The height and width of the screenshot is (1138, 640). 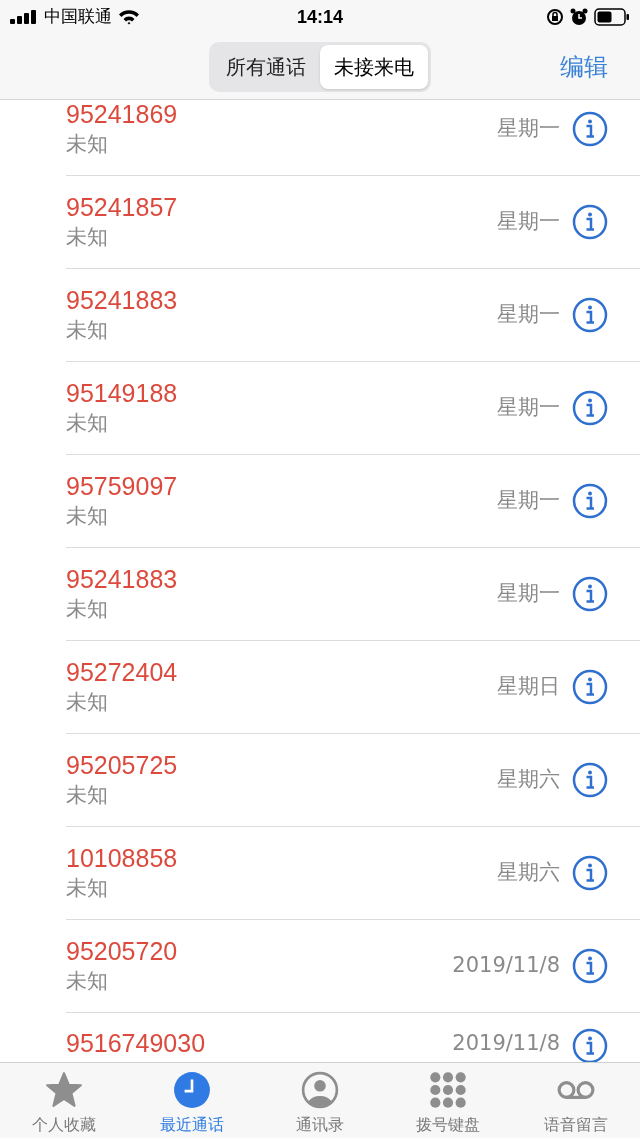 I want to click on person-icon, so click(x=320, y=1090).